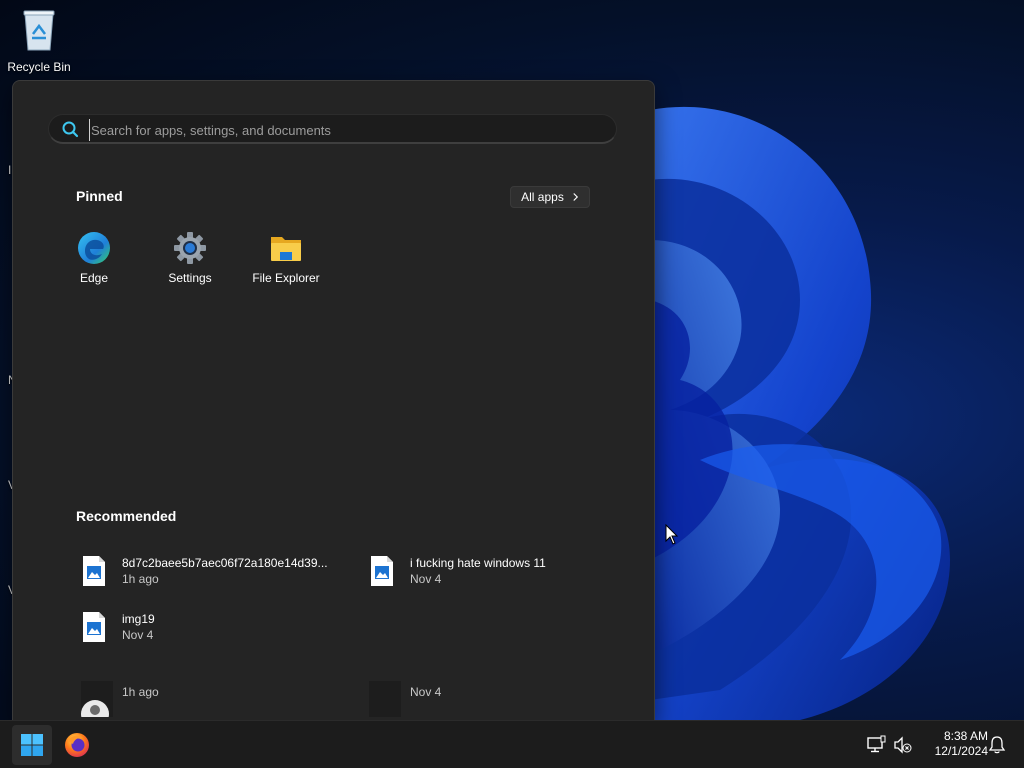 This screenshot has height=768, width=1024. What do you see at coordinates (94, 278) in the screenshot?
I see `pinned-app-label: Edge` at bounding box center [94, 278].